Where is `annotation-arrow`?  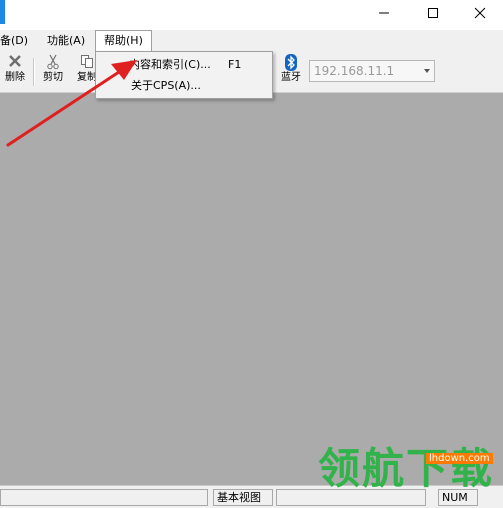 annotation-arrow is located at coordinates (71, 103).